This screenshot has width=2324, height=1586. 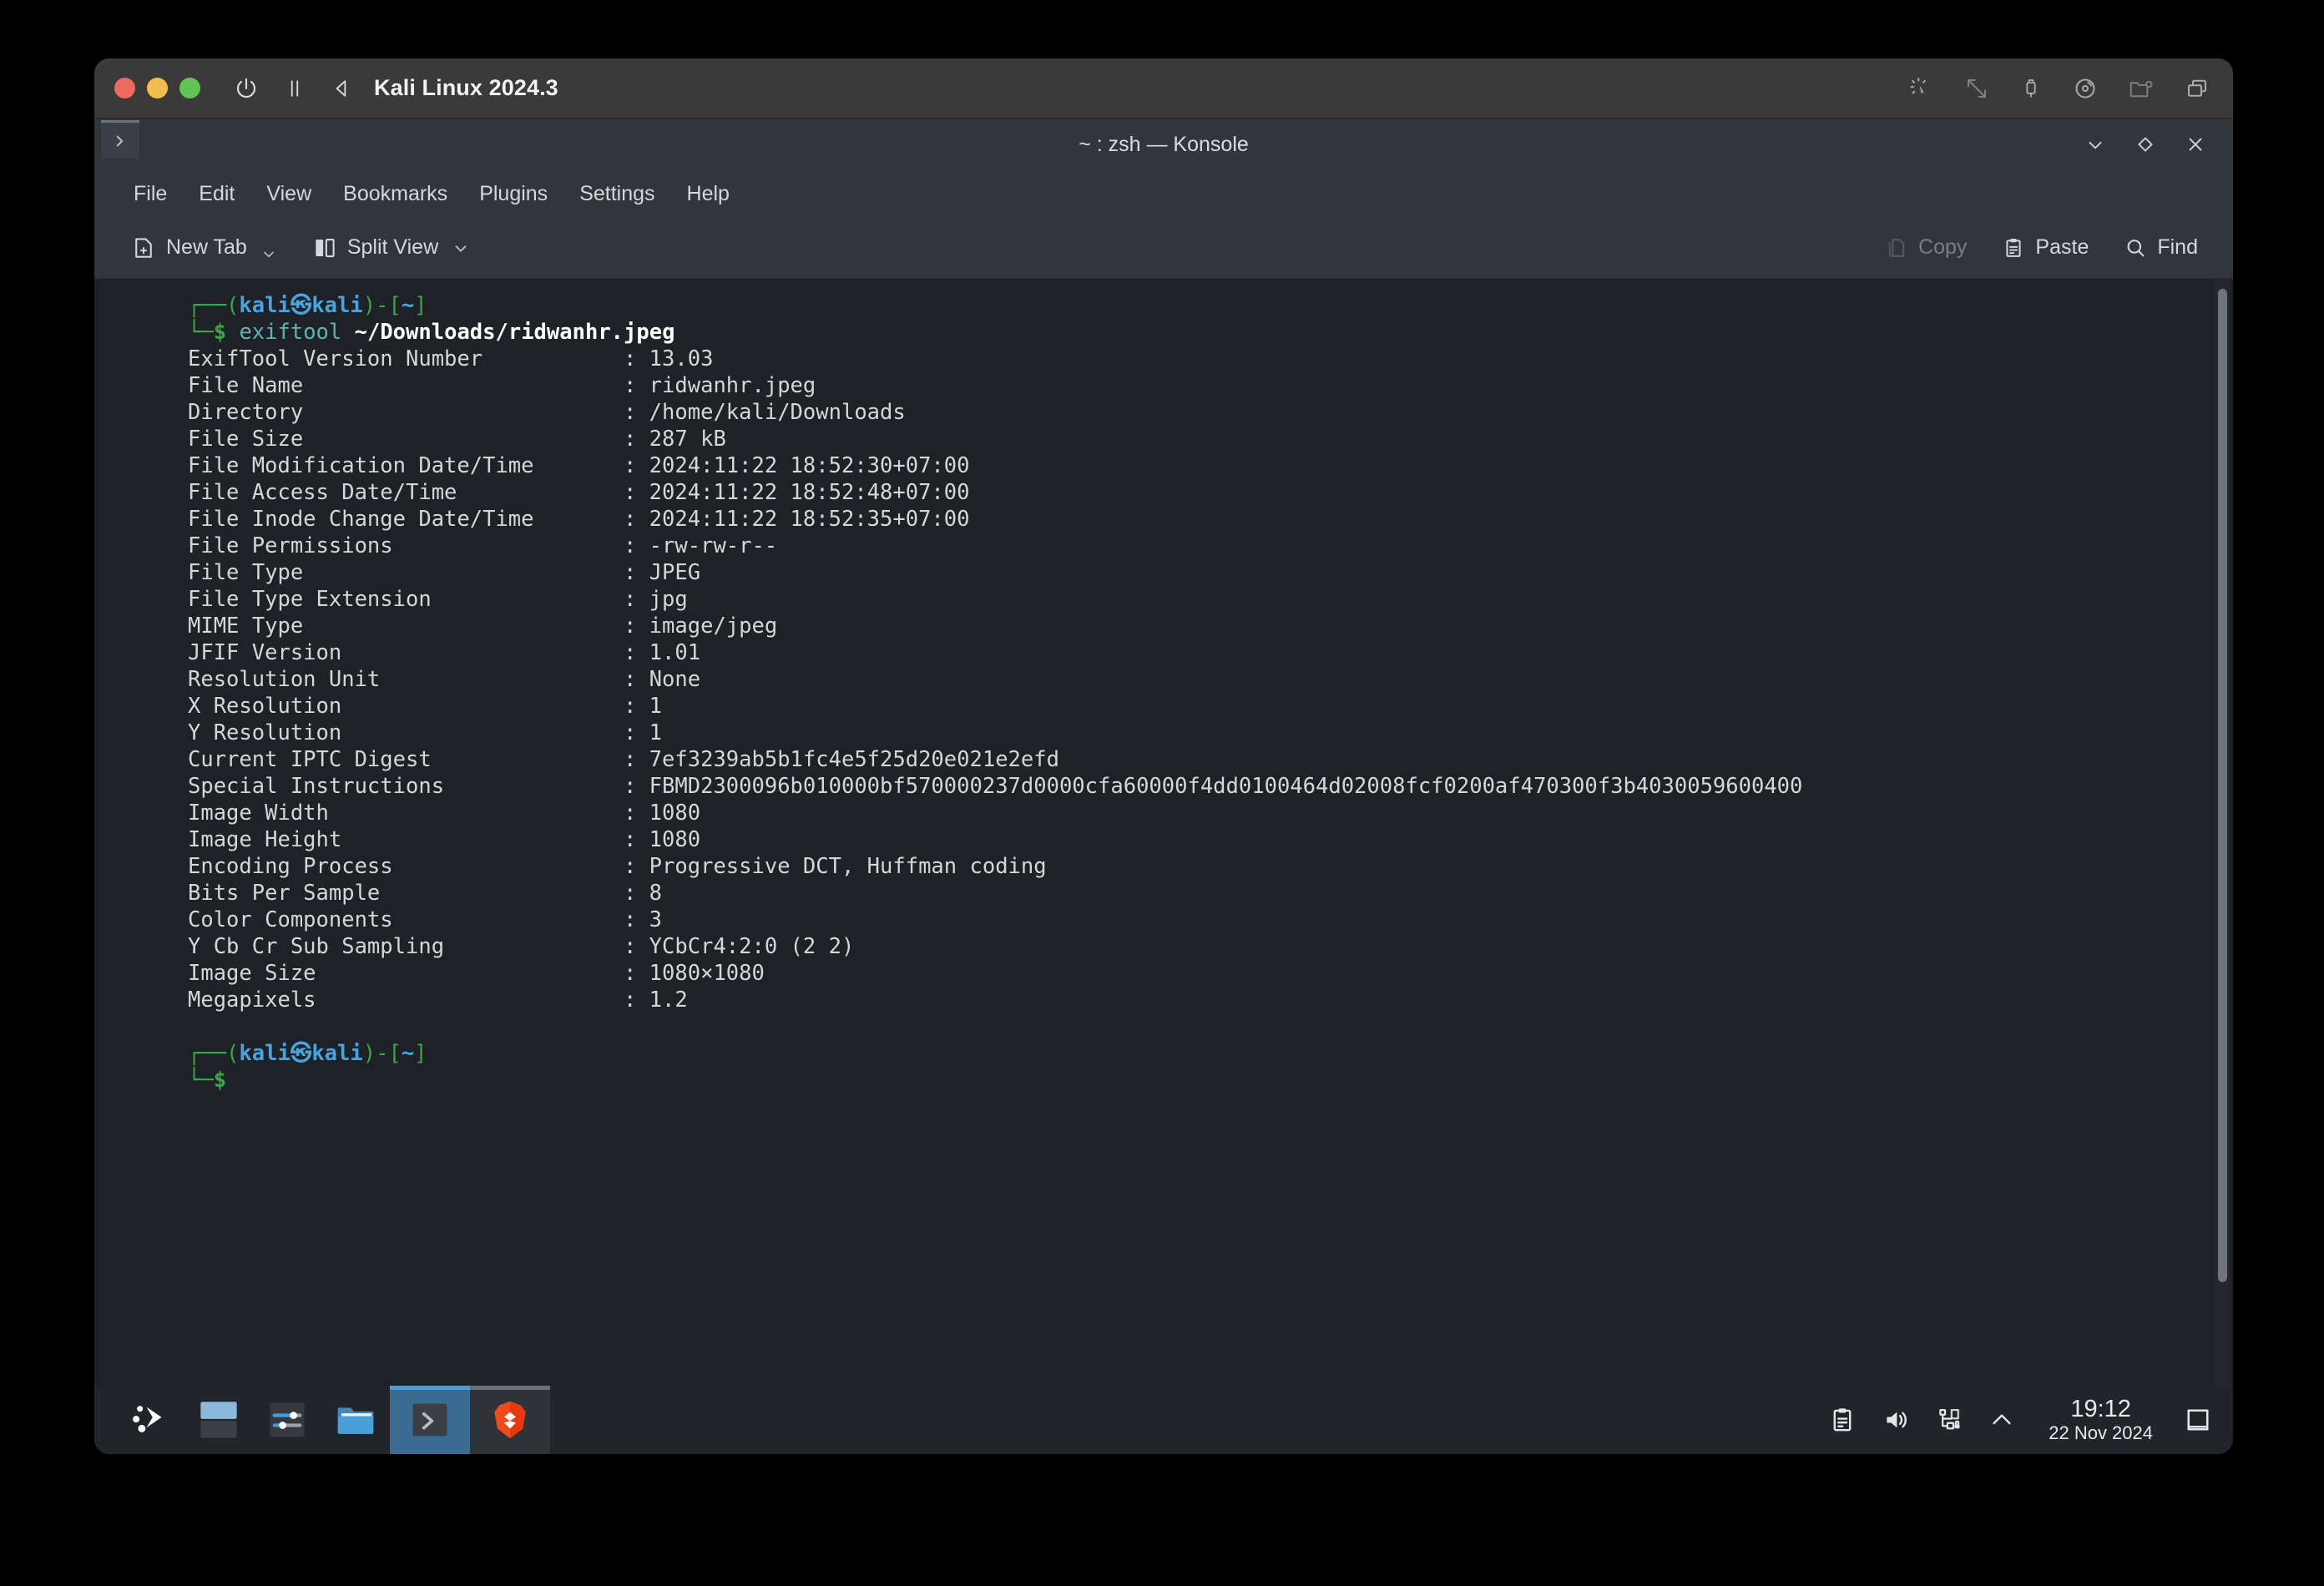 I want to click on find-button: Find, so click(x=2160, y=247).